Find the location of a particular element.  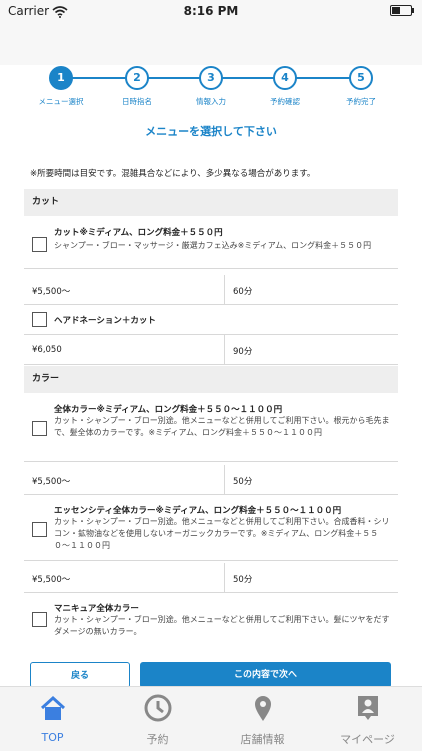

section-header-color: カラー is located at coordinates (211, 379).